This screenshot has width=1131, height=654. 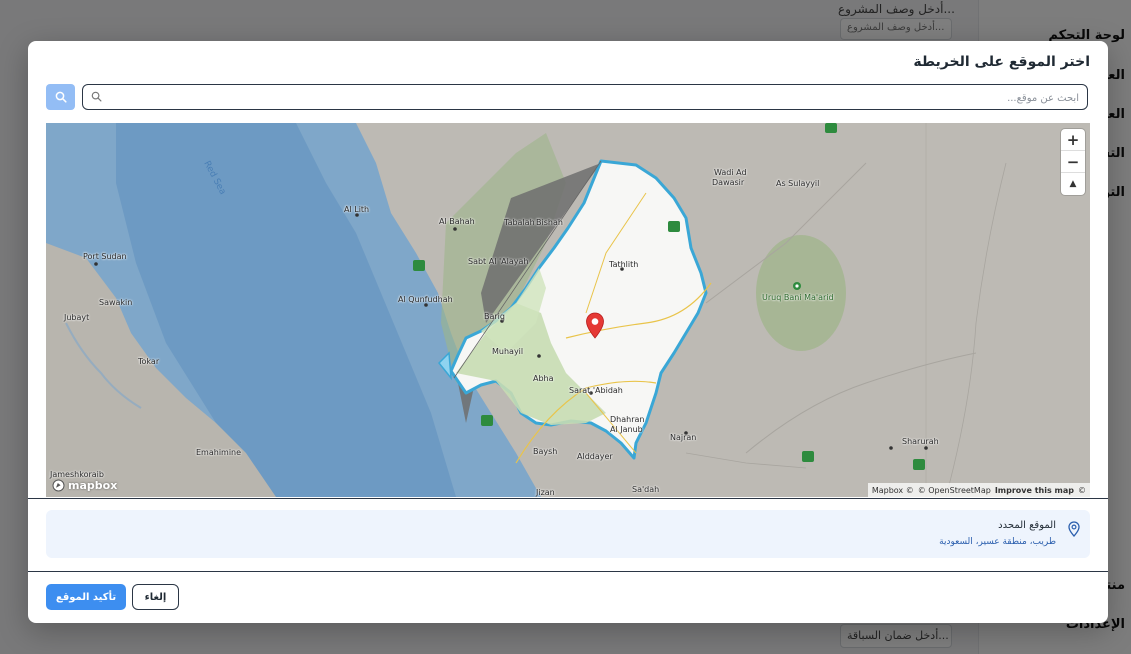 I want to click on zoom-out-button: −, so click(x=1073, y=162).